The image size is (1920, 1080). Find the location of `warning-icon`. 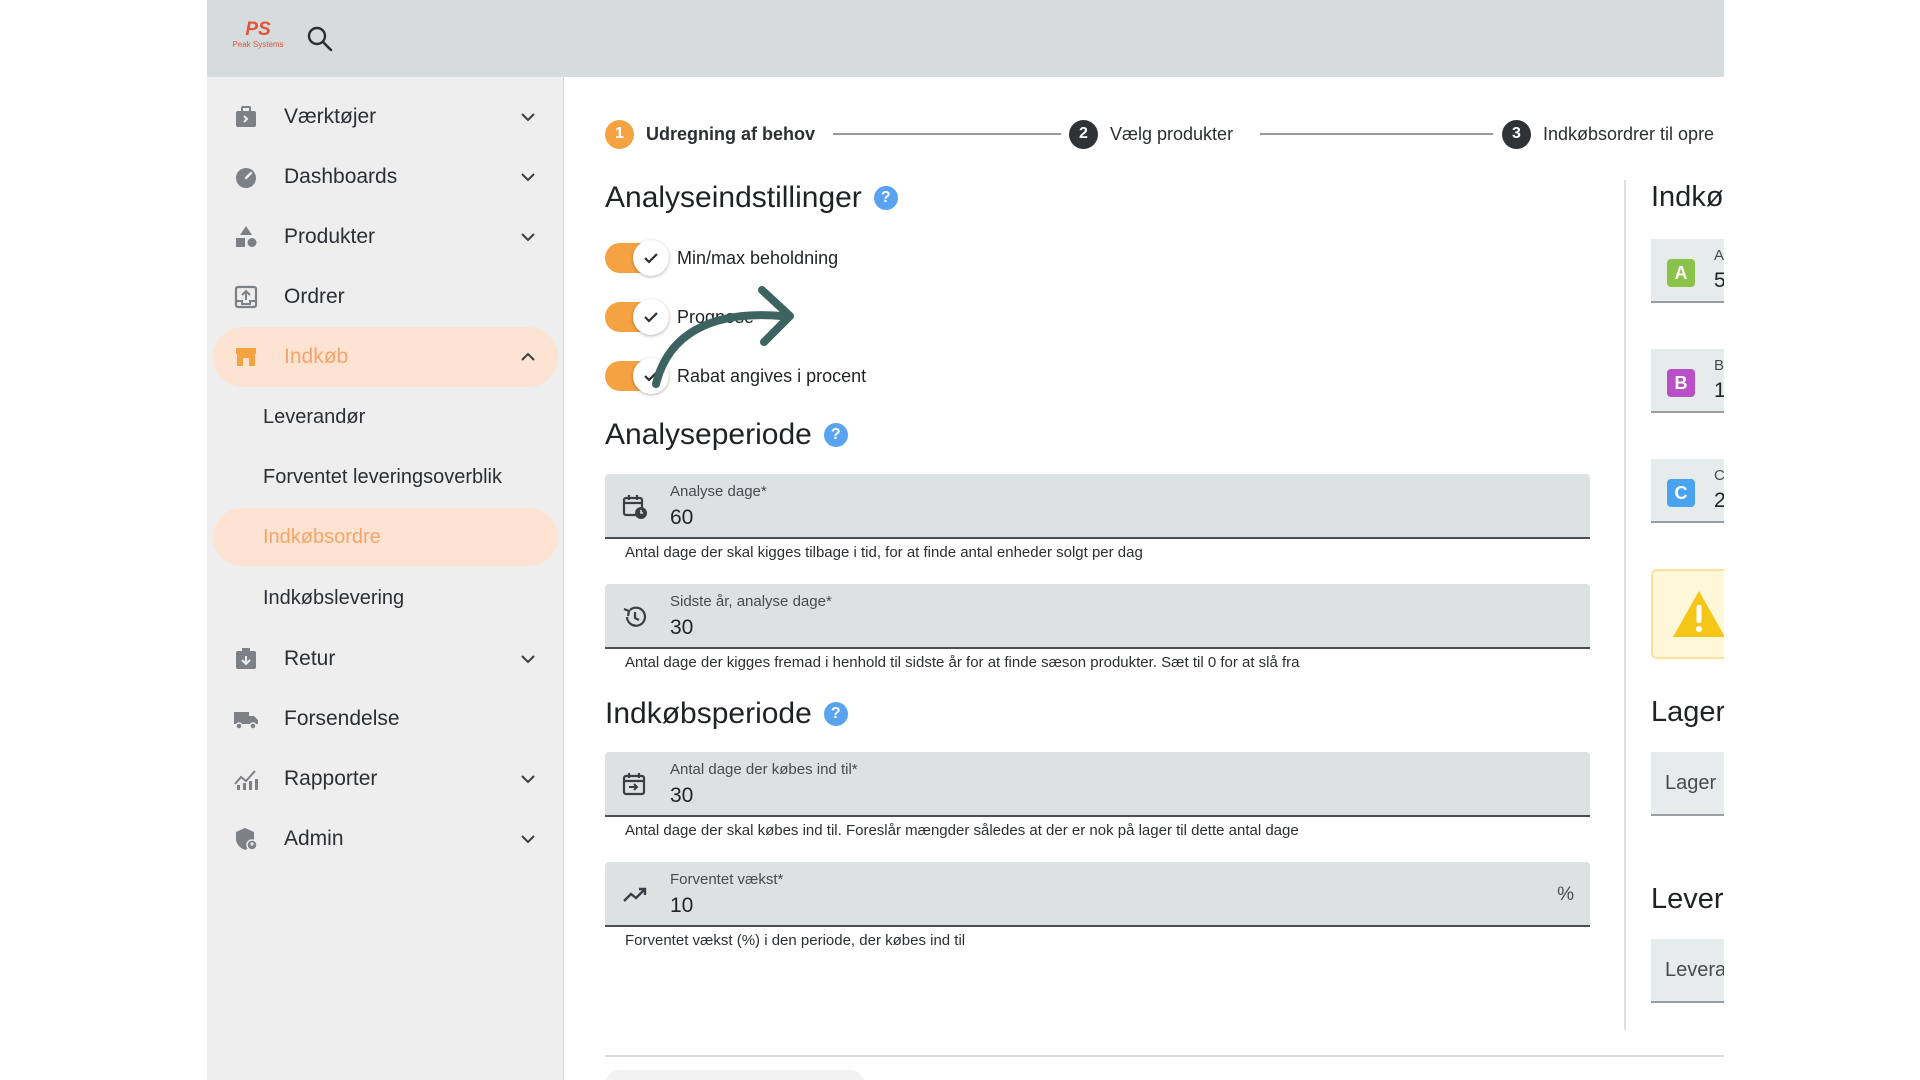

warning-icon is located at coordinates (1698, 614).